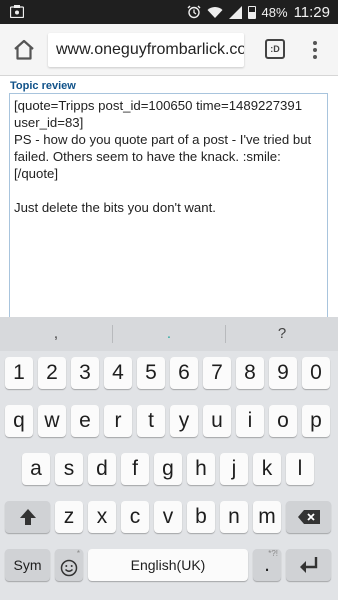 This screenshot has height=600, width=338. I want to click on shift-arrow-icon, so click(27, 517).